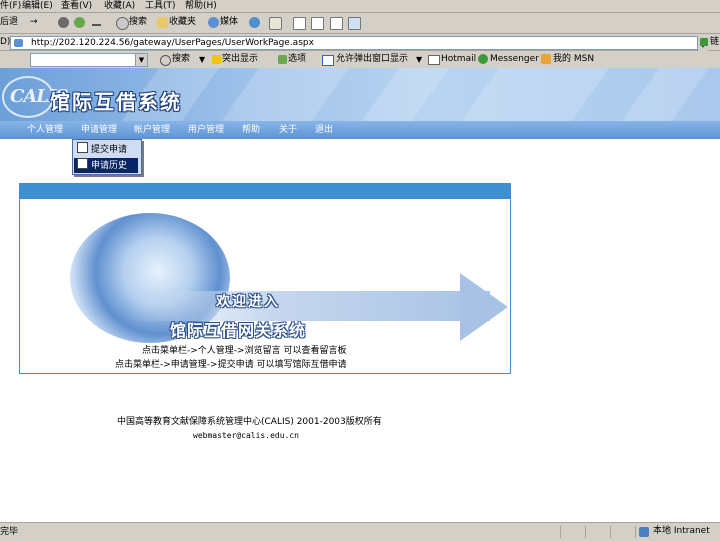 Image resolution: width=720 pixels, height=541 pixels. Describe the element at coordinates (96, 21) in the screenshot. I see `home-icon` at that location.